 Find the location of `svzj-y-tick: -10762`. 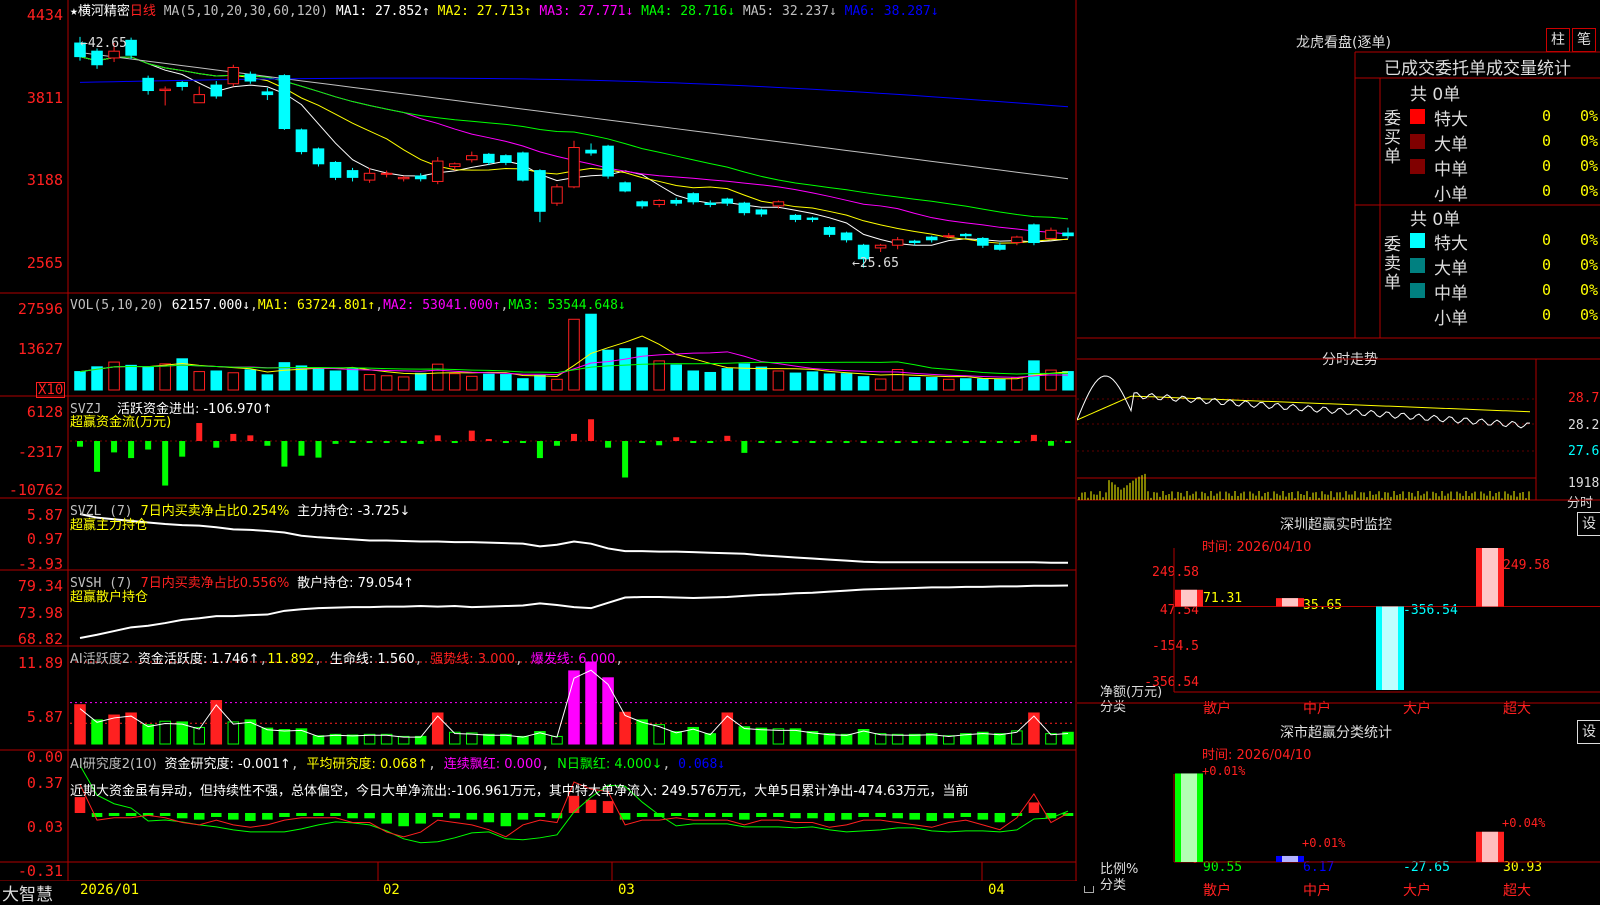

svzj-y-tick: -10762 is located at coordinates (35, 490).